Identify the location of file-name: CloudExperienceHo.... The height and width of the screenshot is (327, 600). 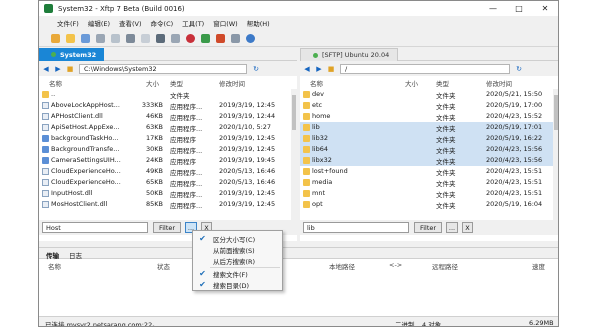
(86, 171).